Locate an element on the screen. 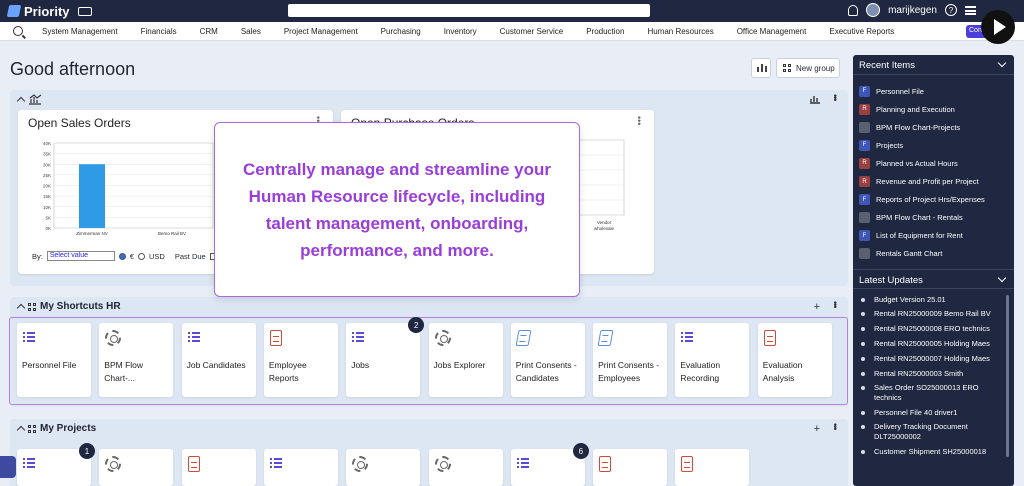 This screenshot has height=486, width=1024. recent-item: F Reports of Project Hrs/Expenses is located at coordinates (922, 200).